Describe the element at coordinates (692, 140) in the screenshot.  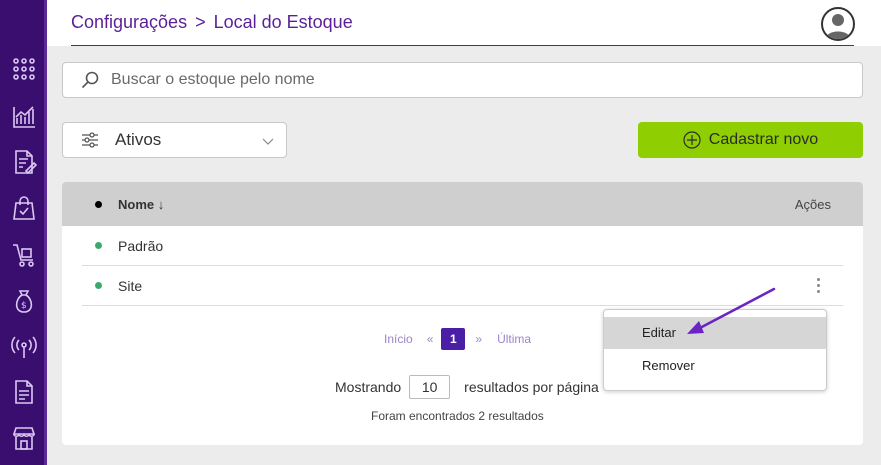
I see `plus-circle-icon` at that location.